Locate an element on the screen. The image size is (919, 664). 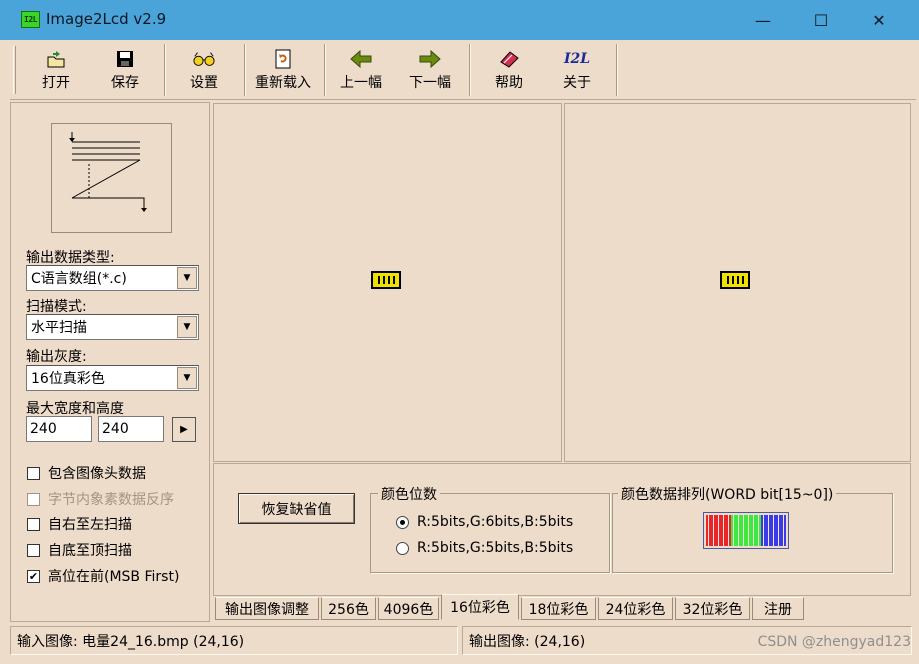
max-width-input: 240 is located at coordinates (59, 429).